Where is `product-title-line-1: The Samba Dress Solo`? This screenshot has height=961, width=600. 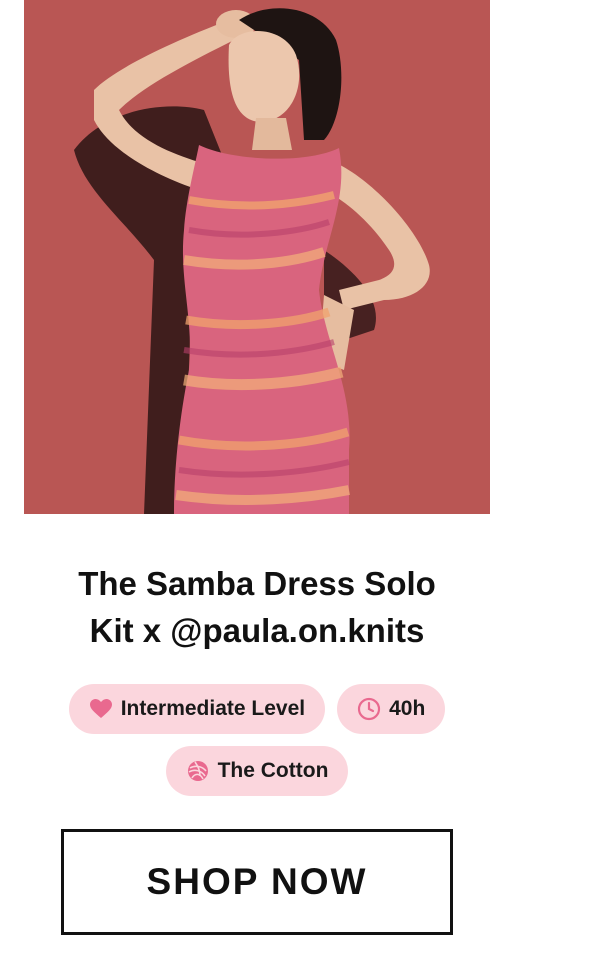
product-title-line-1: The Samba Dress Solo is located at coordinates (257, 583).